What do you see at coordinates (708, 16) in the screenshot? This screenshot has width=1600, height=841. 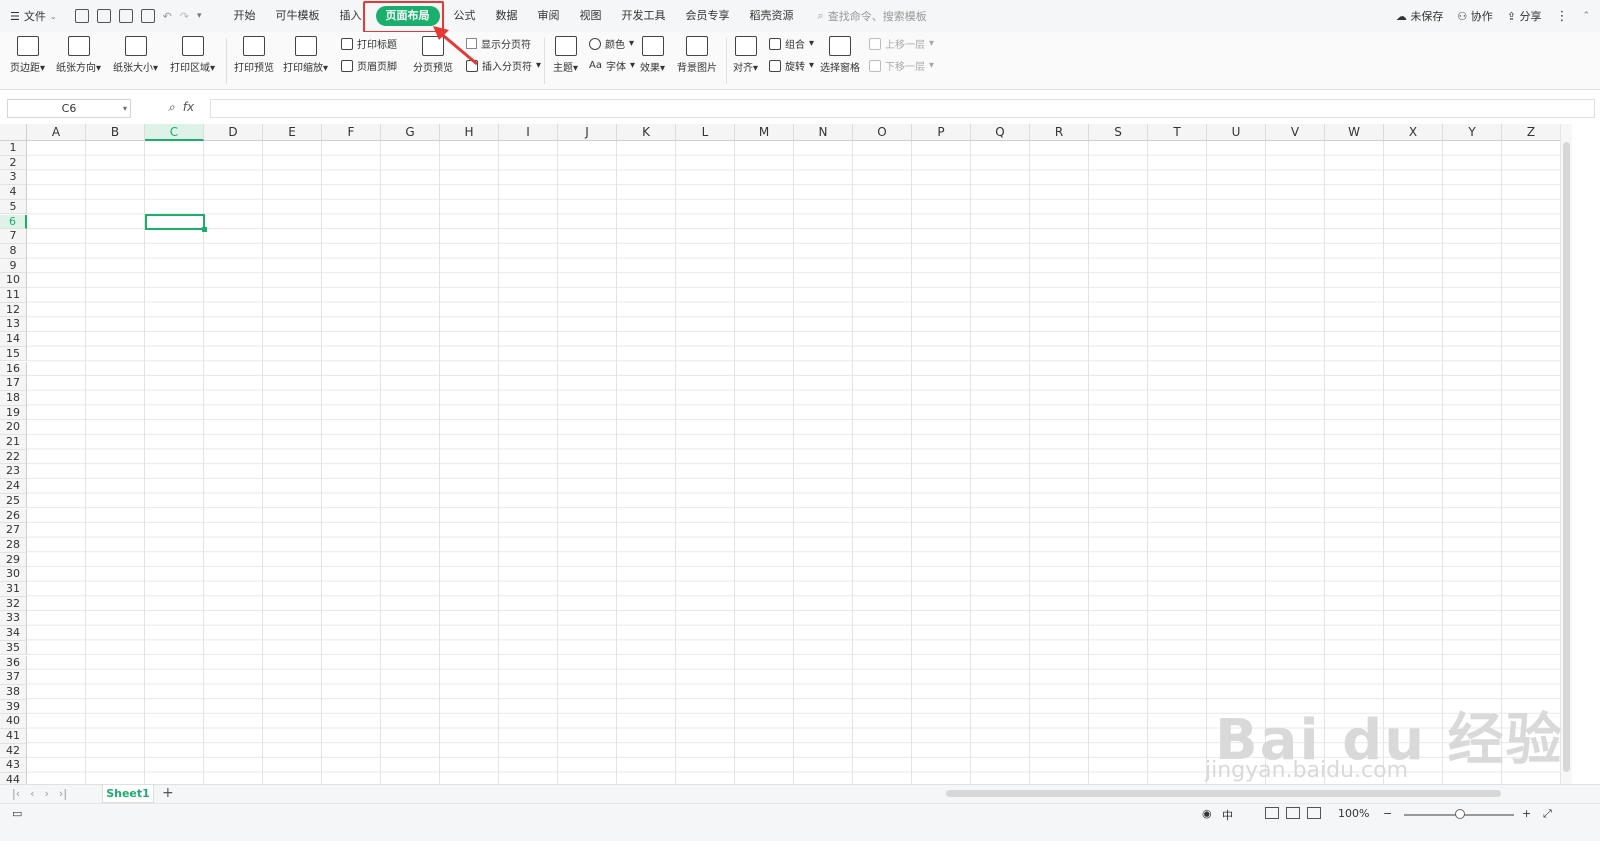 I see `tab-membership: 会员专享` at bounding box center [708, 16].